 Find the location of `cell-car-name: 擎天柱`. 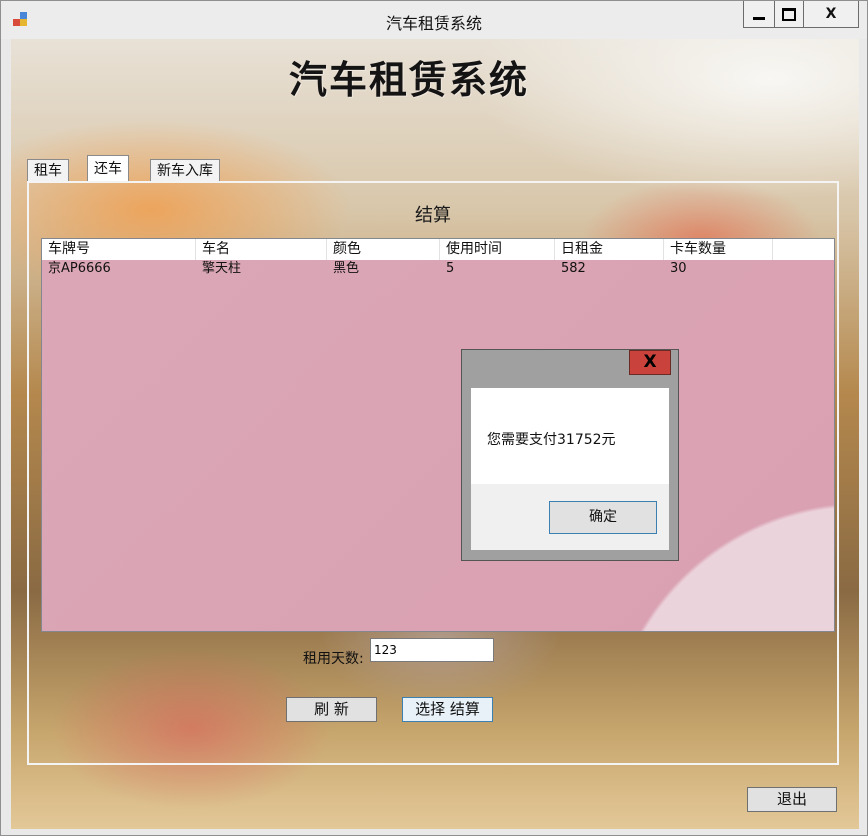

cell-car-name: 擎天柱 is located at coordinates (222, 268).